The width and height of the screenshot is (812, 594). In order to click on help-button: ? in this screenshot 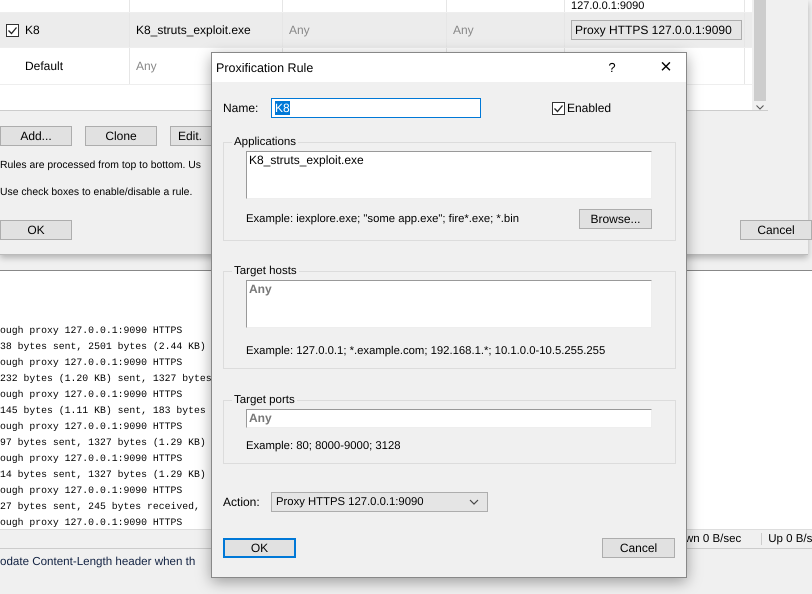, I will do `click(612, 67)`.